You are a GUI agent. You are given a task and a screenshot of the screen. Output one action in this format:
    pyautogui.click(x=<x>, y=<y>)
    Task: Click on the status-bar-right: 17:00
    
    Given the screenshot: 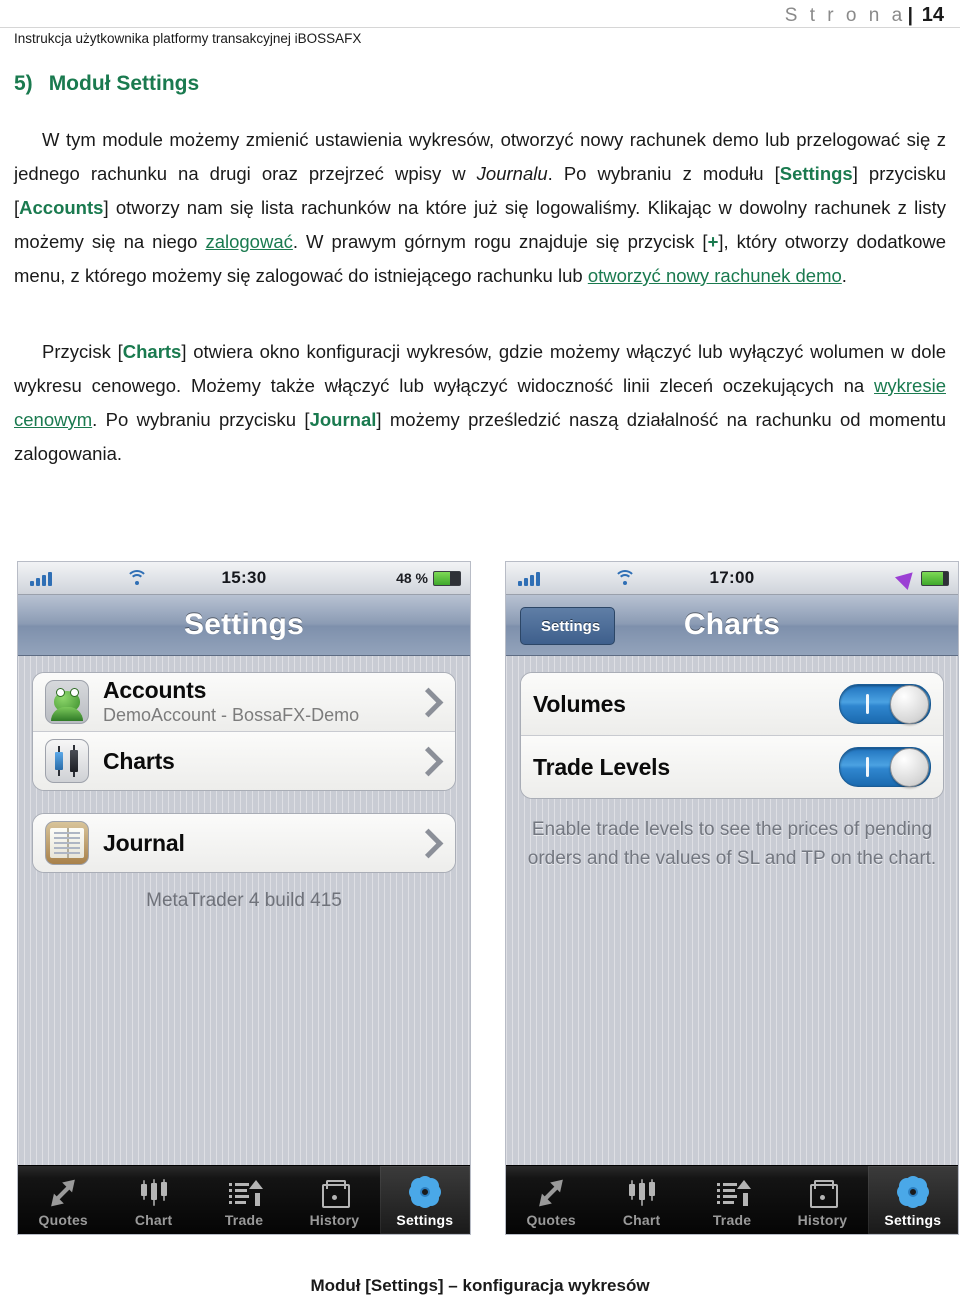 What is the action you would take?
    pyautogui.click(x=732, y=578)
    